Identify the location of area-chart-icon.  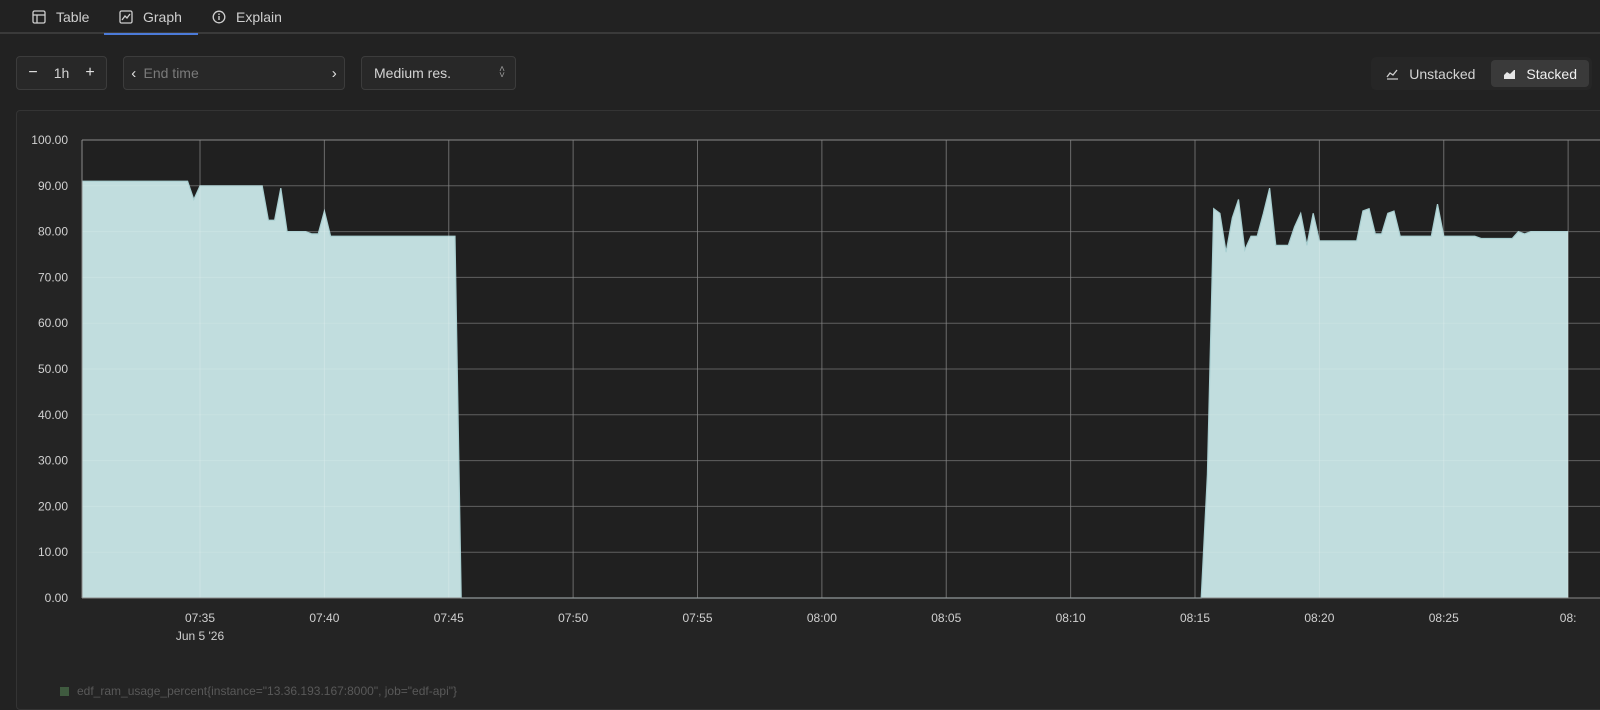
(1510, 74).